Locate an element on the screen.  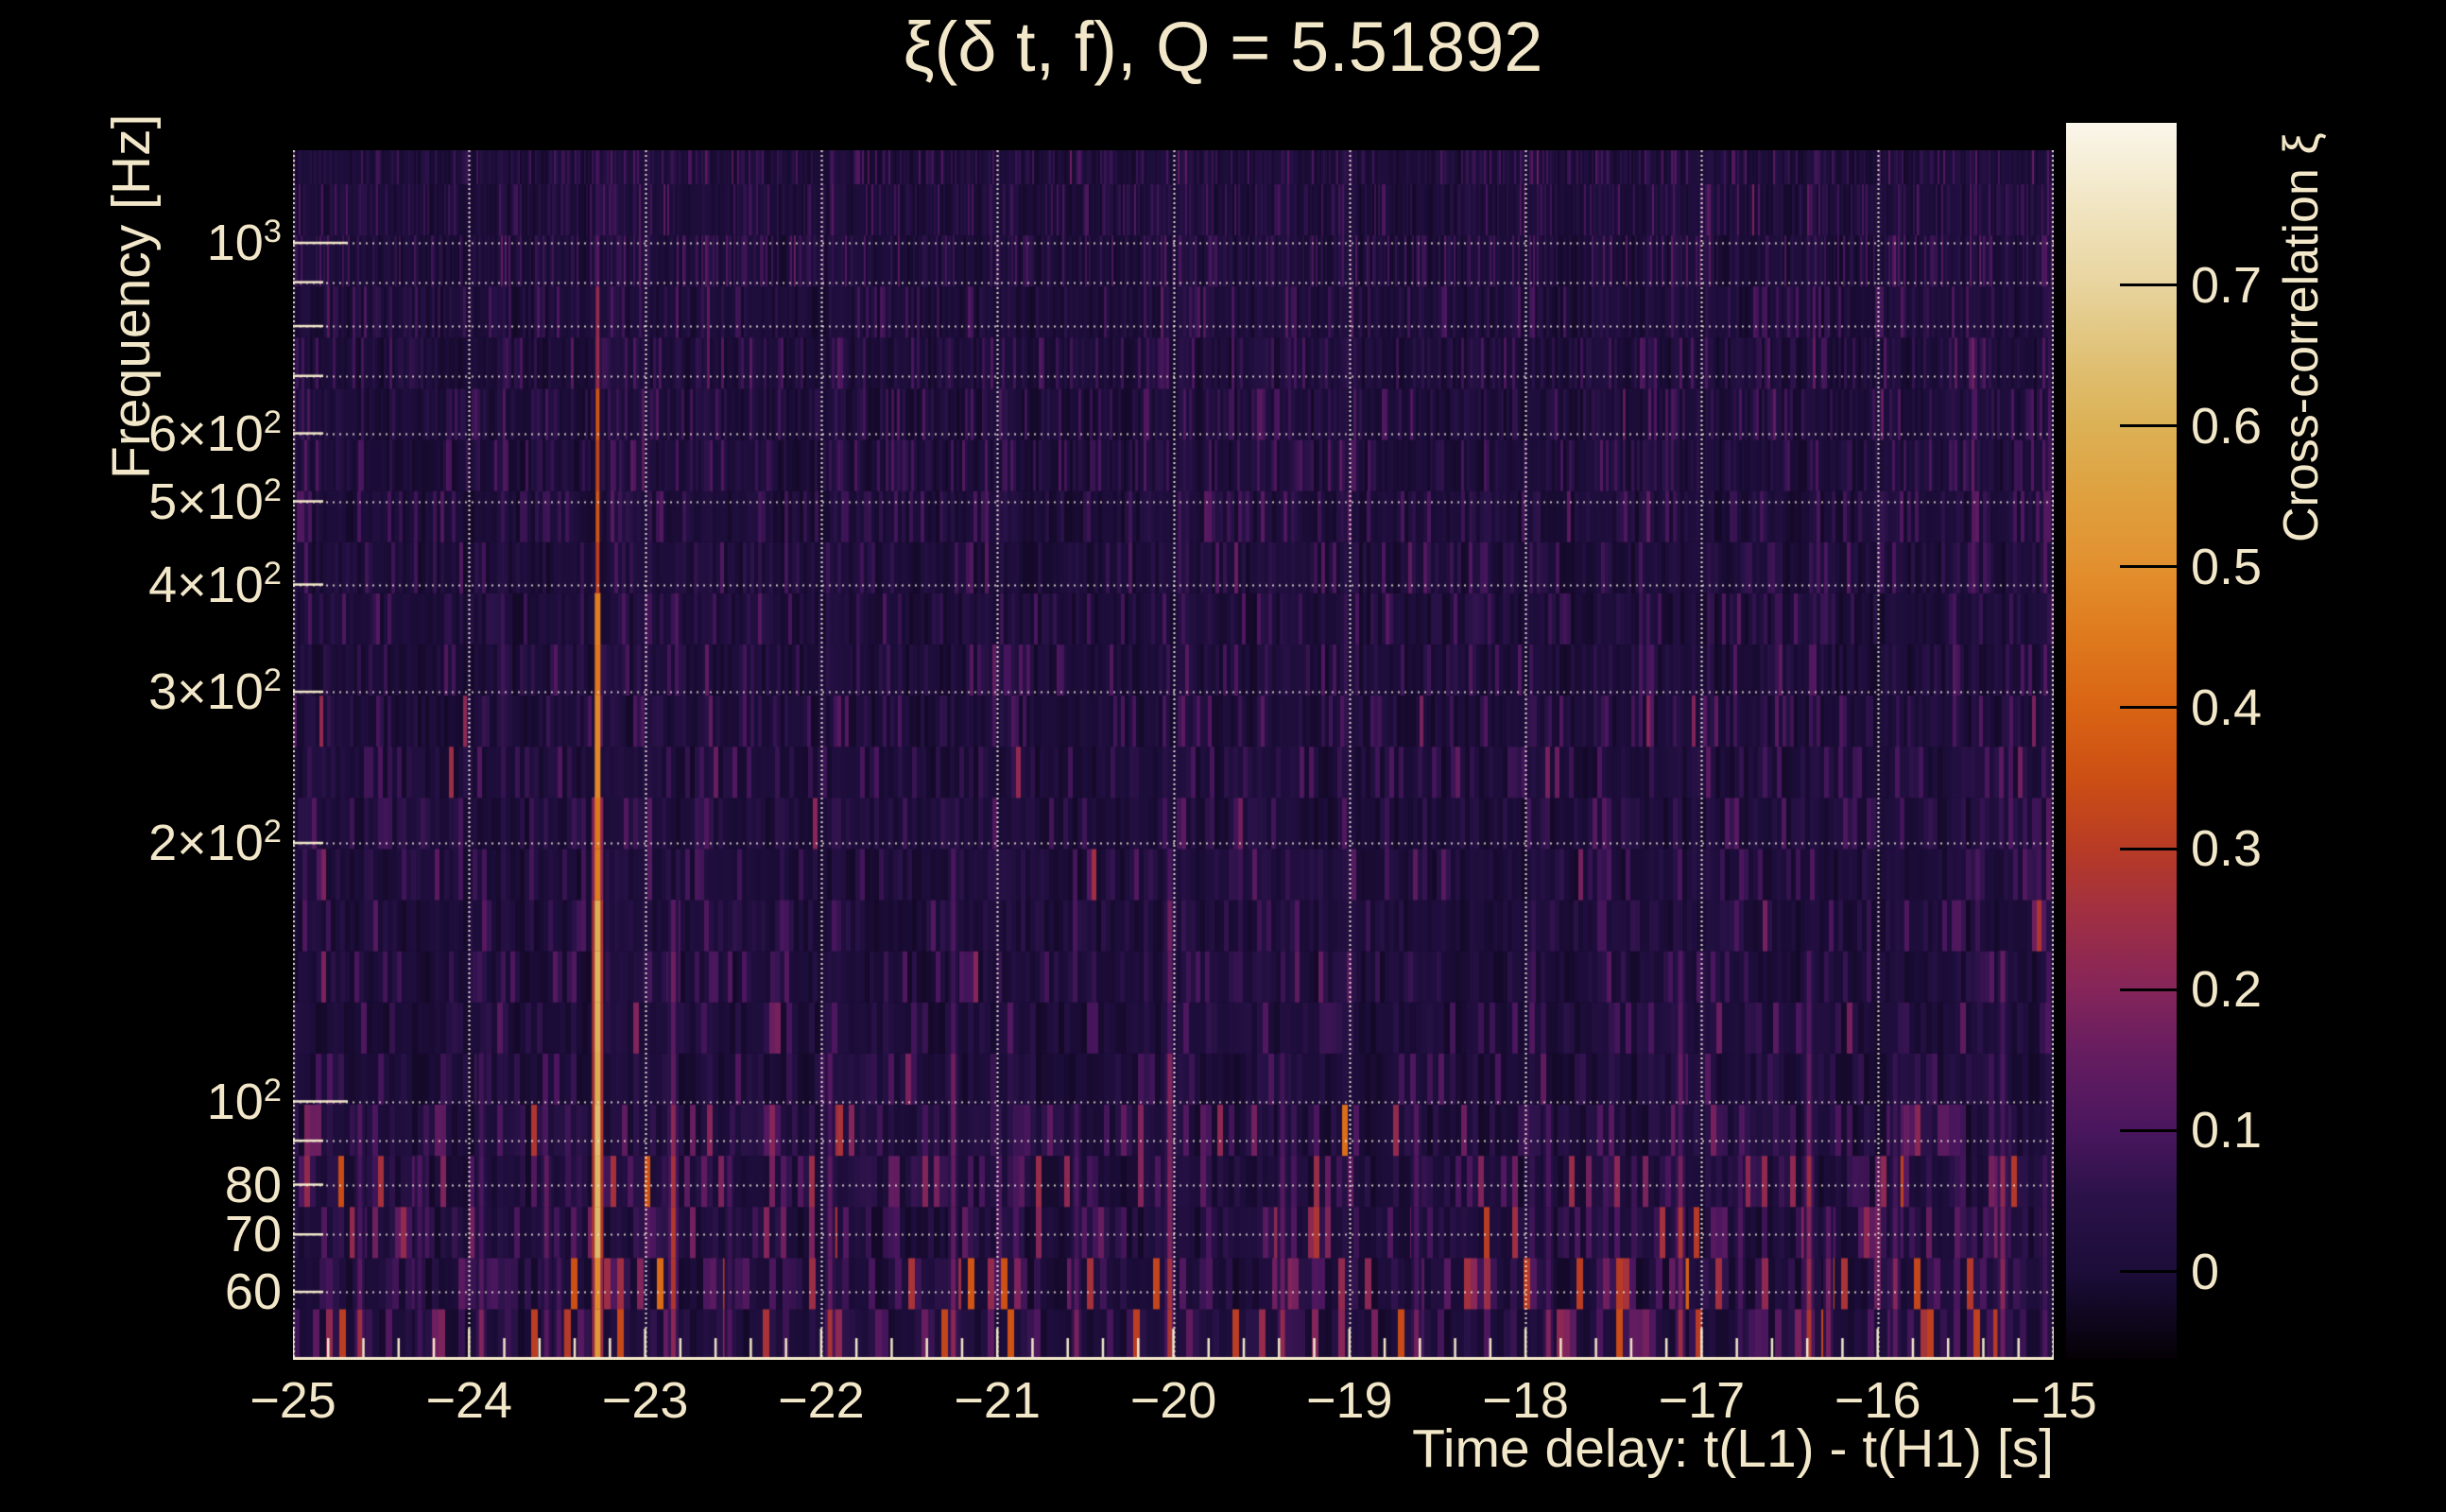
colorbar-tick-label: 0 is located at coordinates (2205, 1271).